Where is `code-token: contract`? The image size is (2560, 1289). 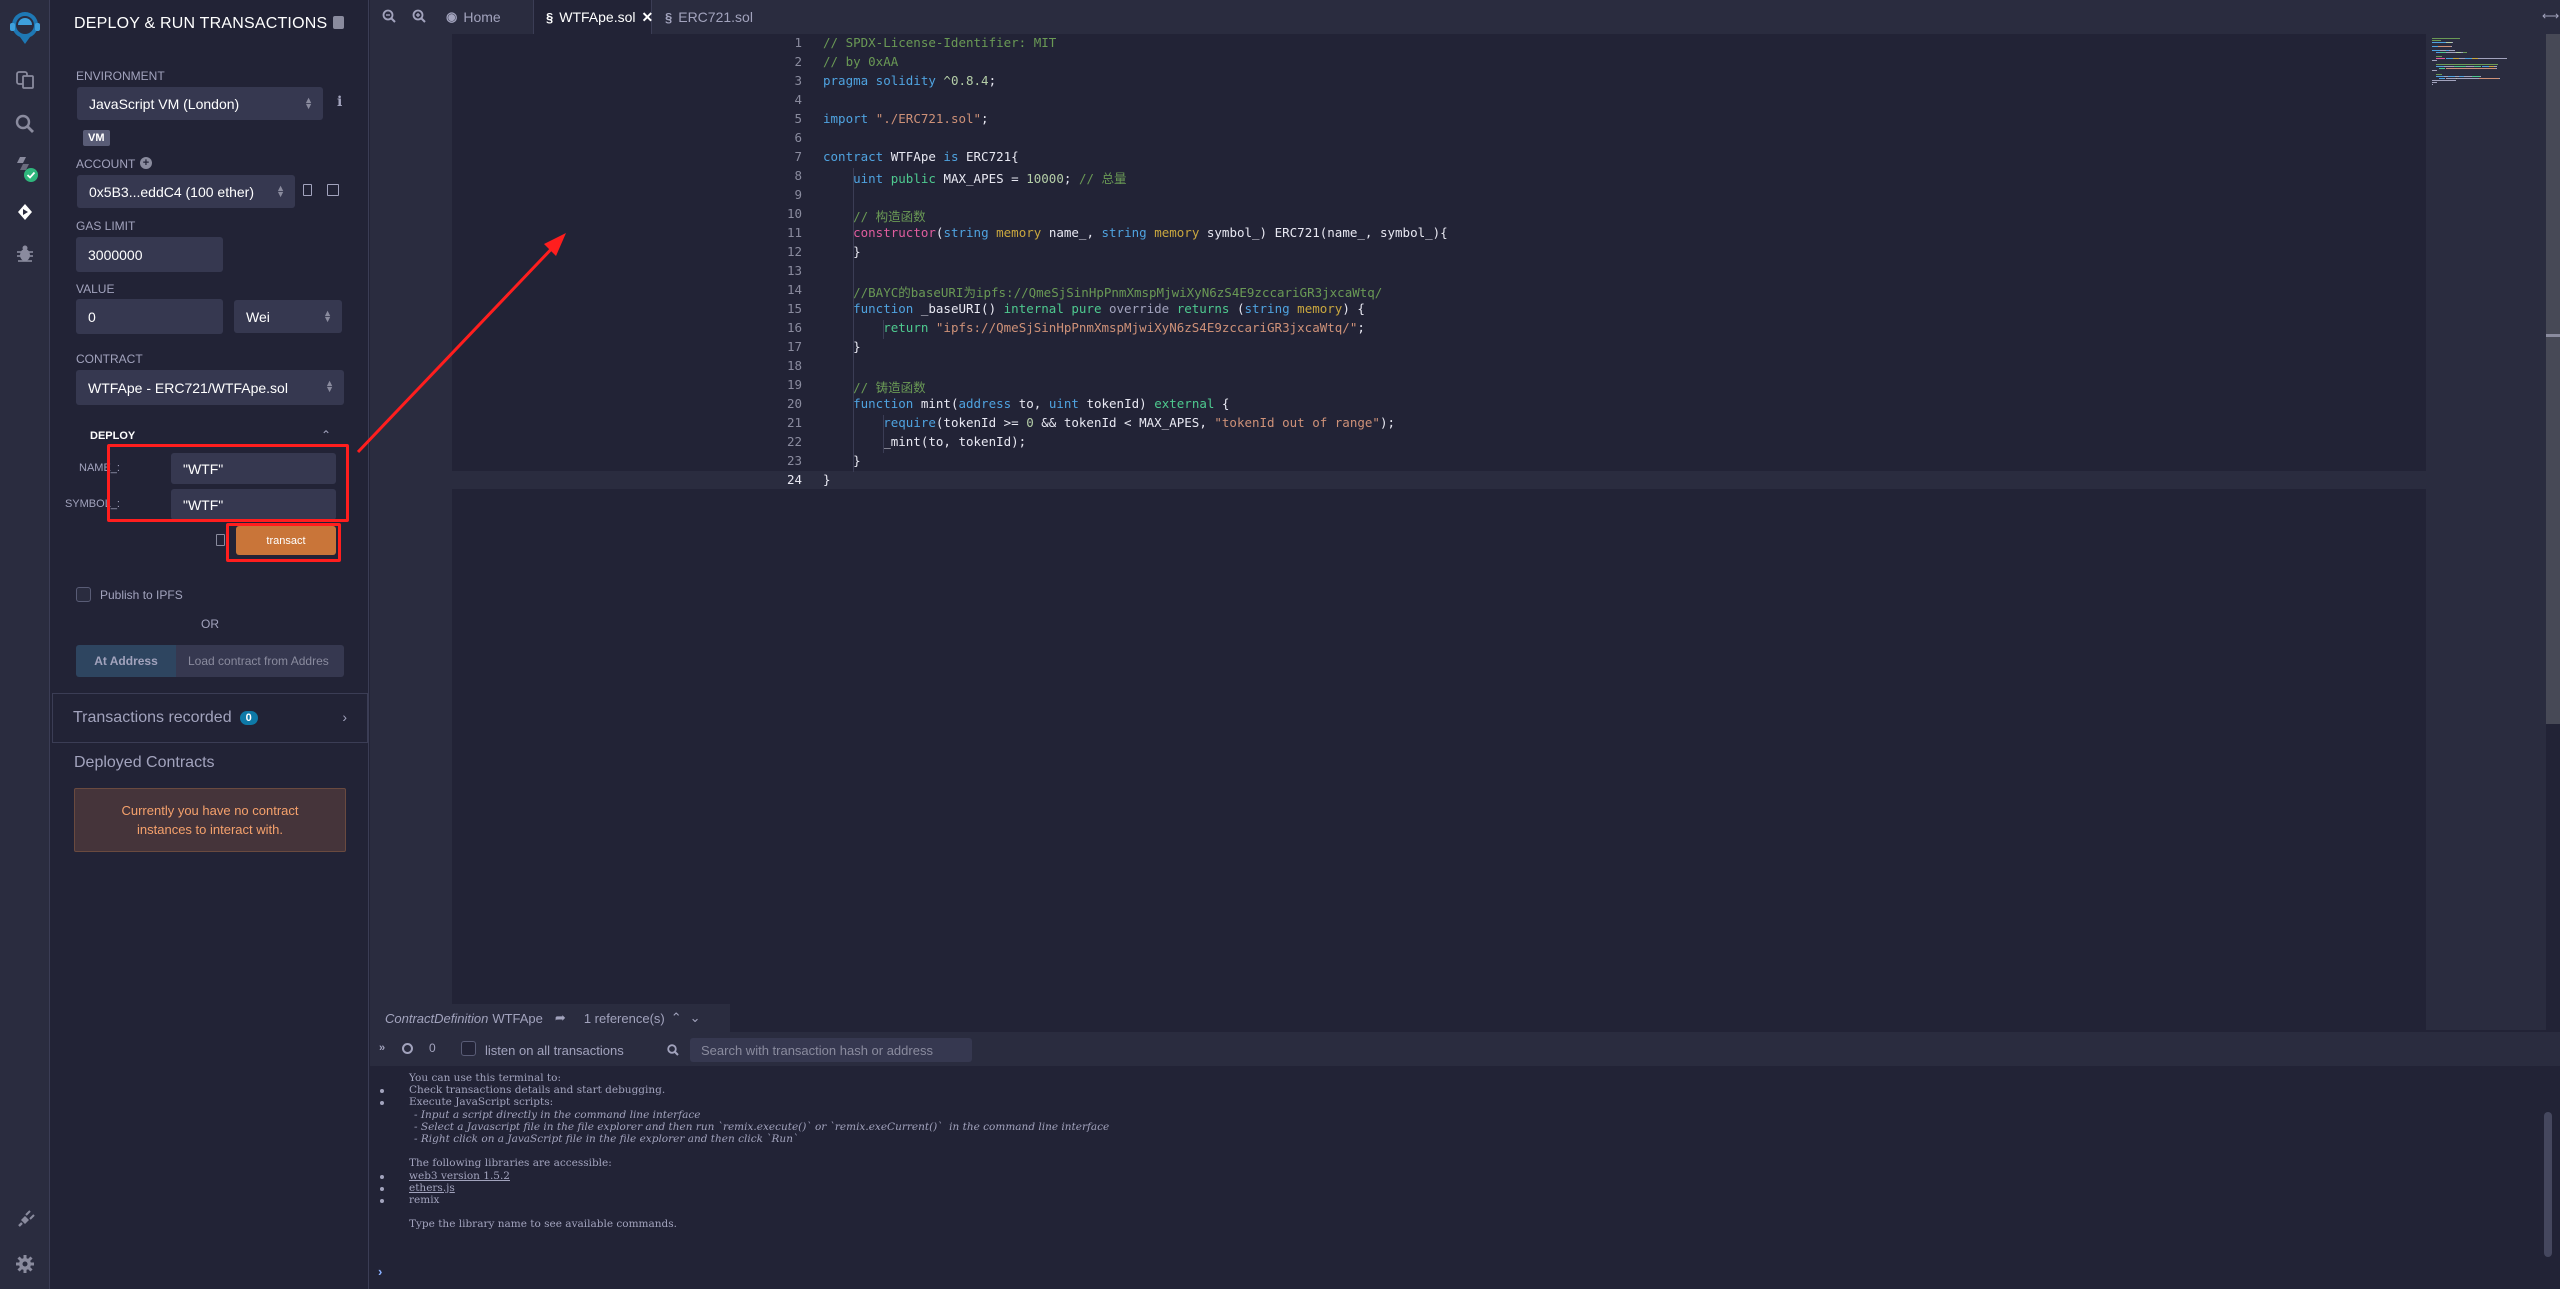 code-token: contract is located at coordinates (857, 156).